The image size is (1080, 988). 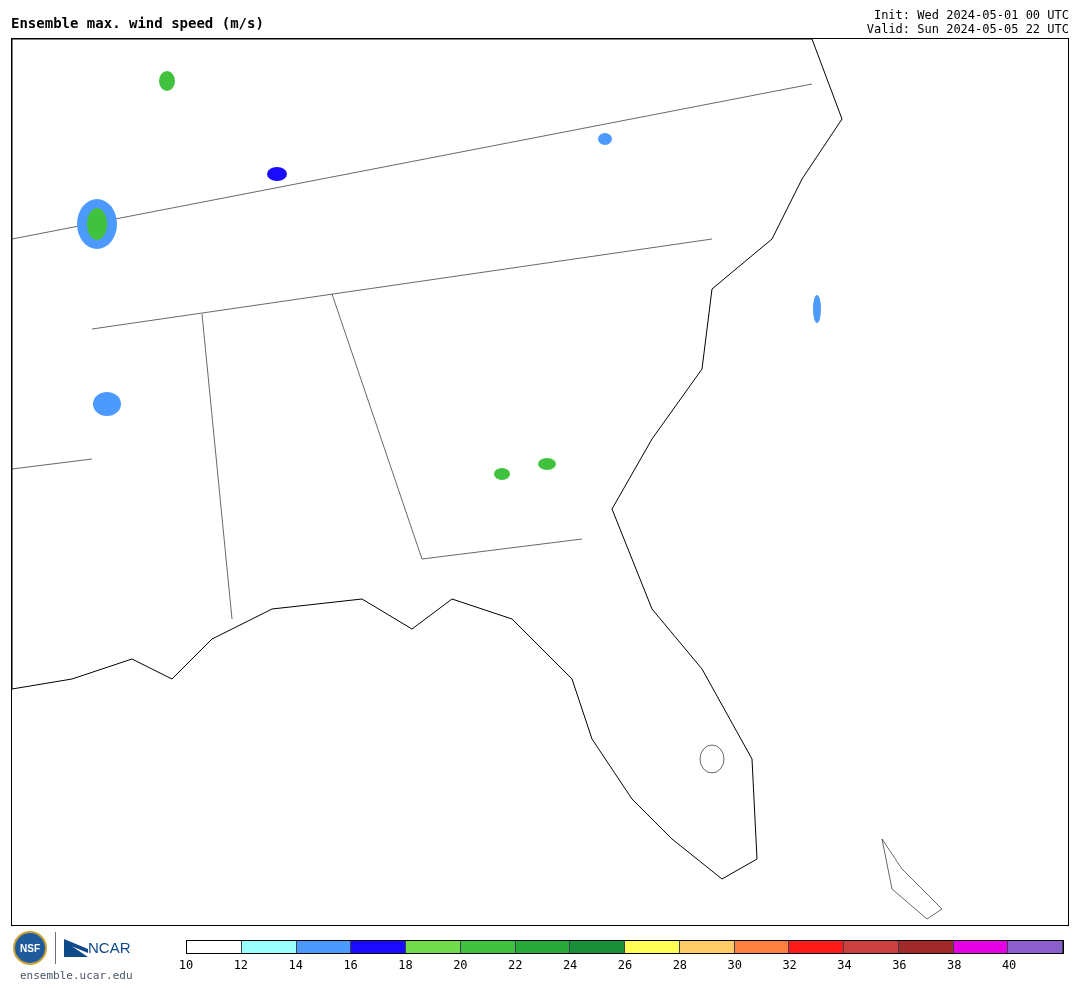 I want to click on legend-tick-label: 36, so click(x=899, y=965).